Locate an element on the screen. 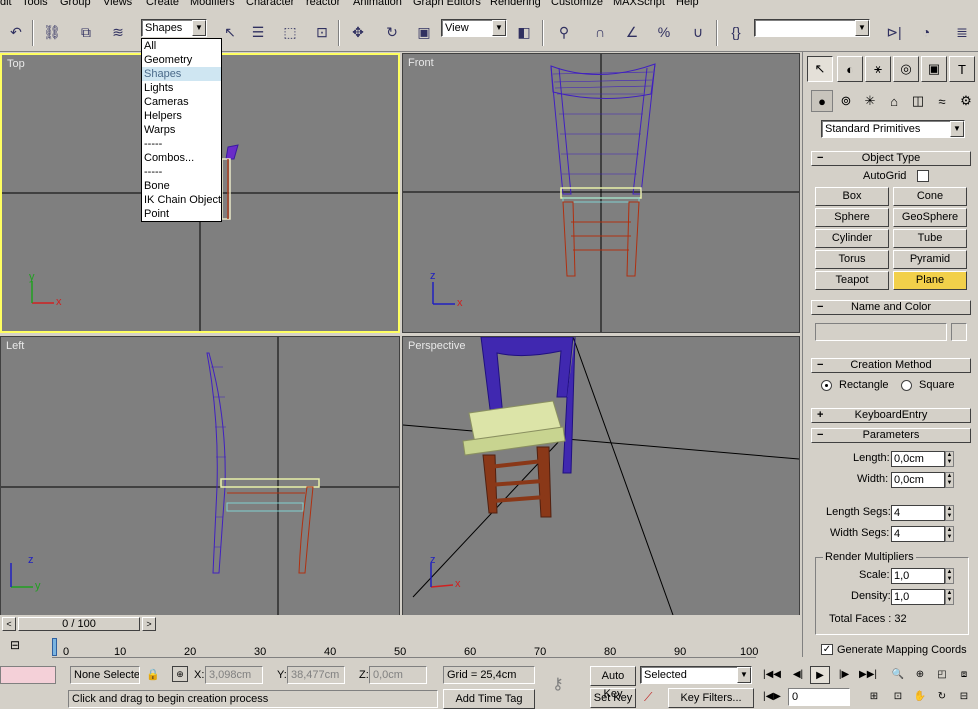 The width and height of the screenshot is (978, 709). object-color-swatch is located at coordinates (959, 332).